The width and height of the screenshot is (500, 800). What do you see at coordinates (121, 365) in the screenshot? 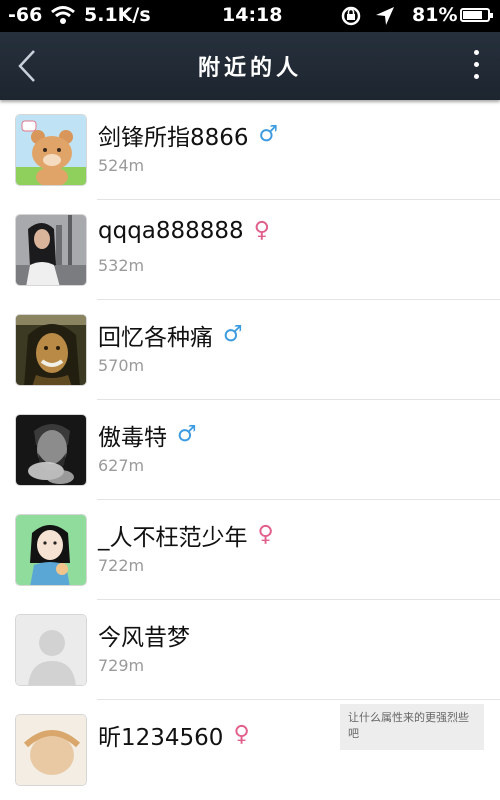
I see `distance: 570m` at bounding box center [121, 365].